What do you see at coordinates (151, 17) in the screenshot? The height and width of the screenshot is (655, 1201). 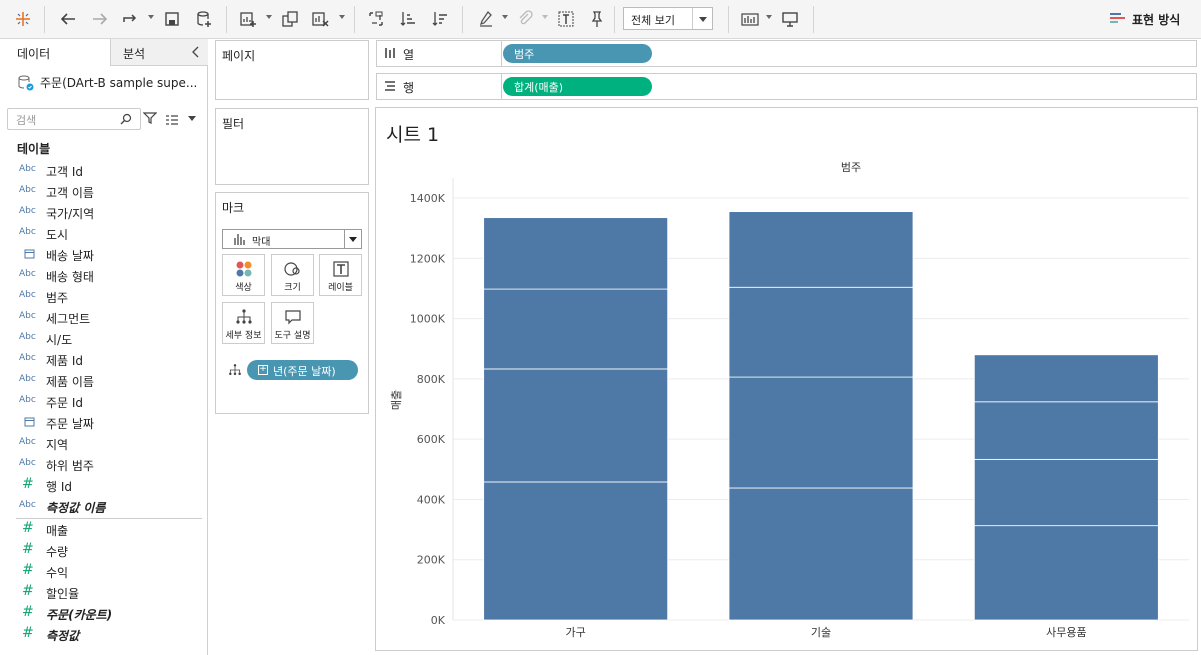 I see `replay-dropdown-icon` at bounding box center [151, 17].